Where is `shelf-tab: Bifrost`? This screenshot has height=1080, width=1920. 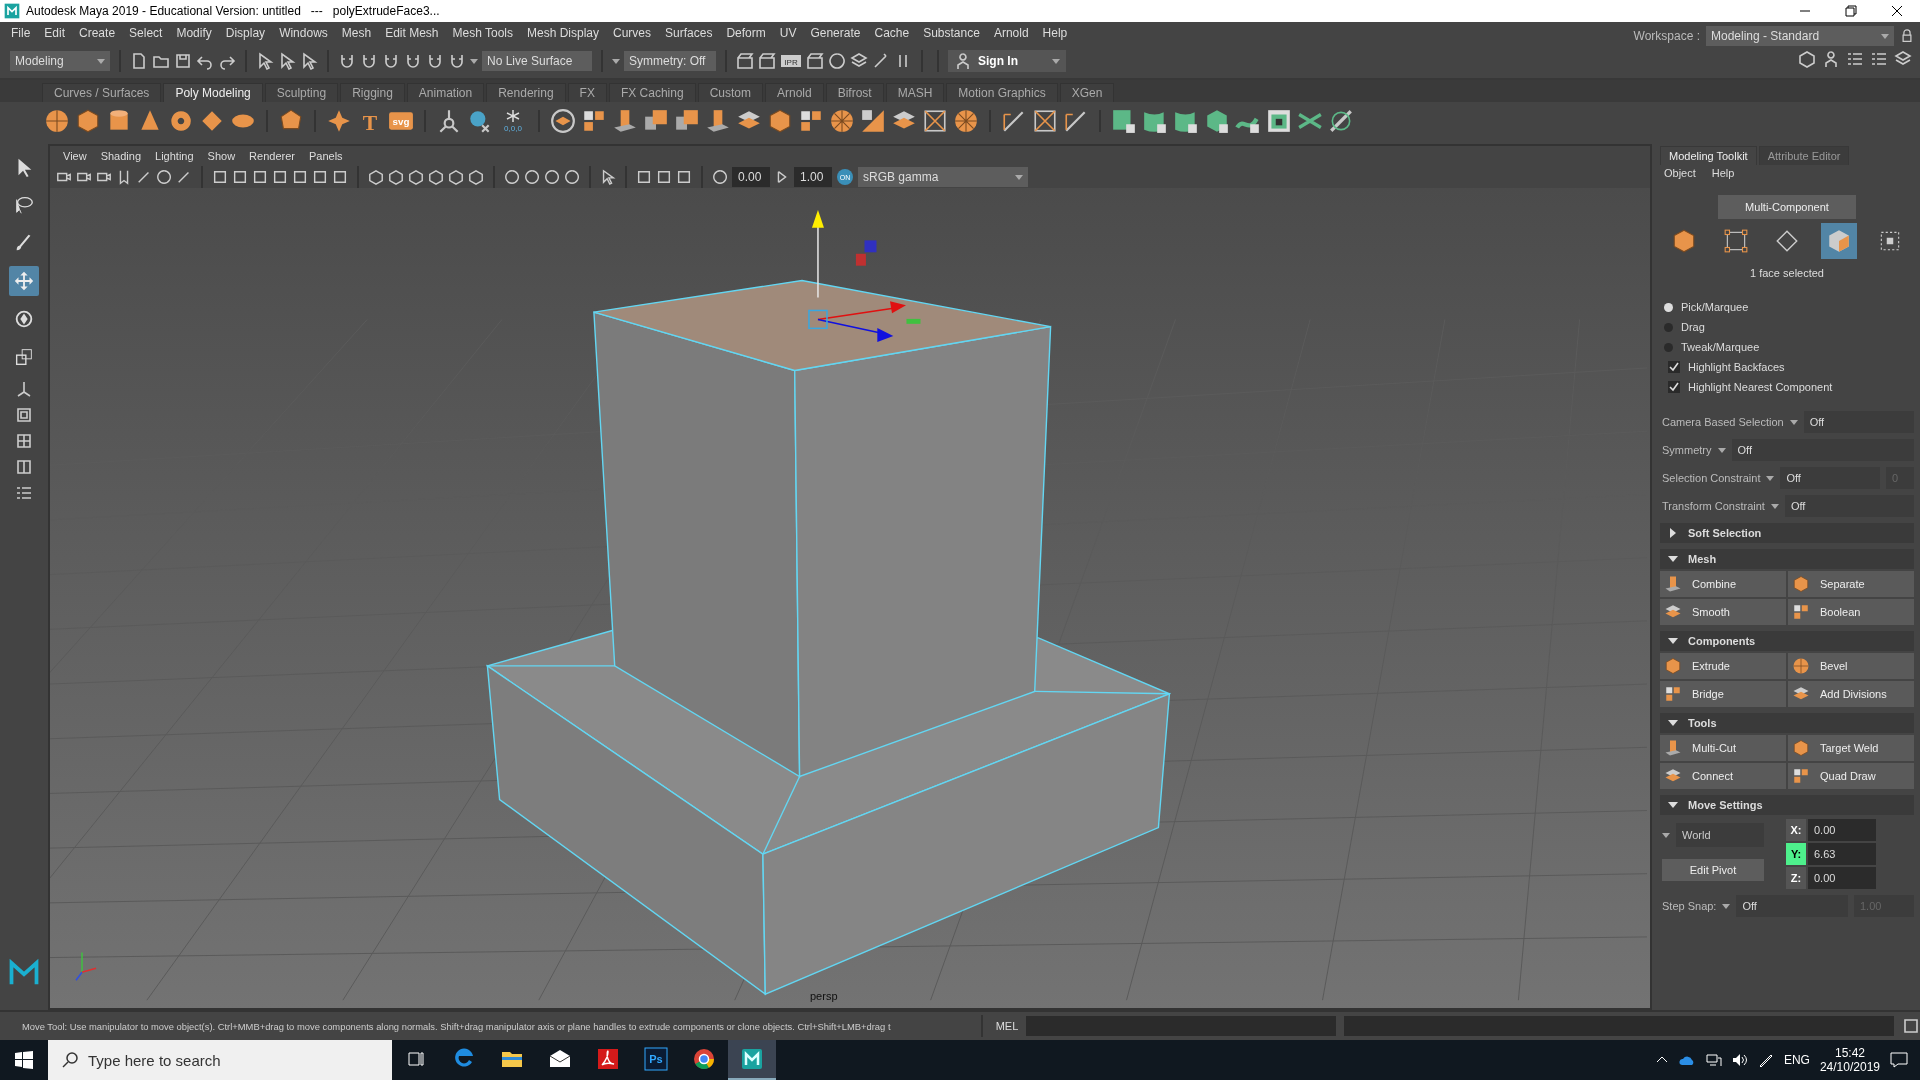
shelf-tab: Bifrost is located at coordinates (854, 92).